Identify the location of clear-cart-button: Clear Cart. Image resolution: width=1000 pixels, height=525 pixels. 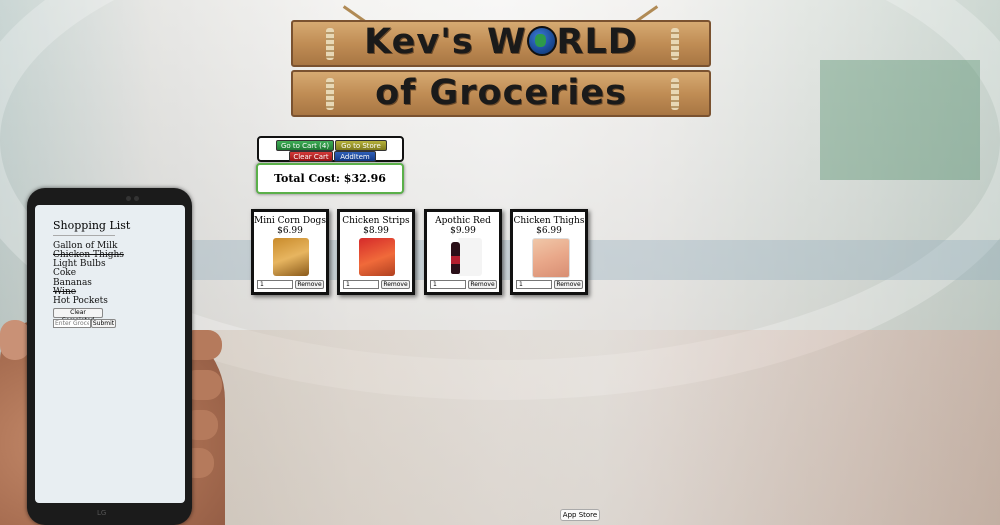
(311, 156).